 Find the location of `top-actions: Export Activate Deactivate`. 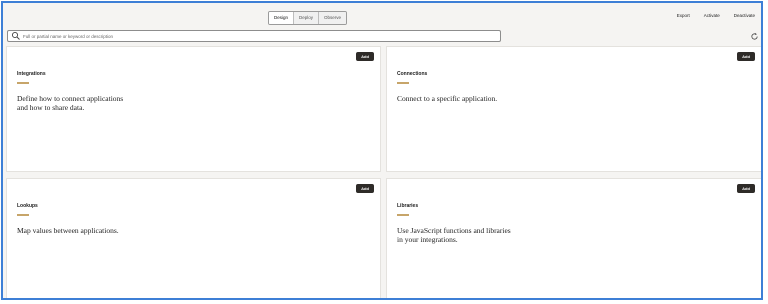

top-actions: Export Activate Deactivate is located at coordinates (716, 15).